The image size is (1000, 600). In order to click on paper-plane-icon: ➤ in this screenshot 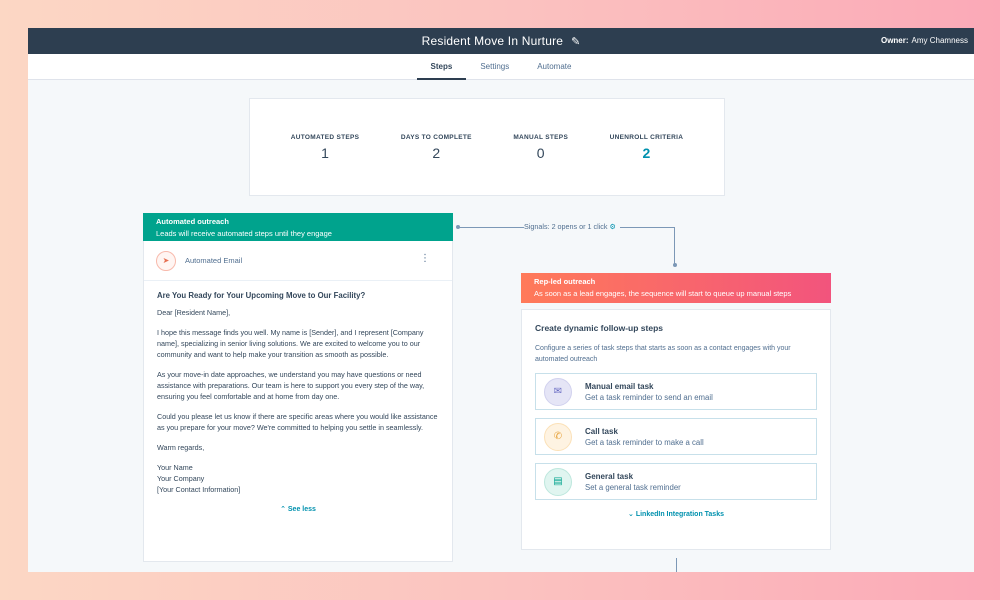, I will do `click(166, 260)`.